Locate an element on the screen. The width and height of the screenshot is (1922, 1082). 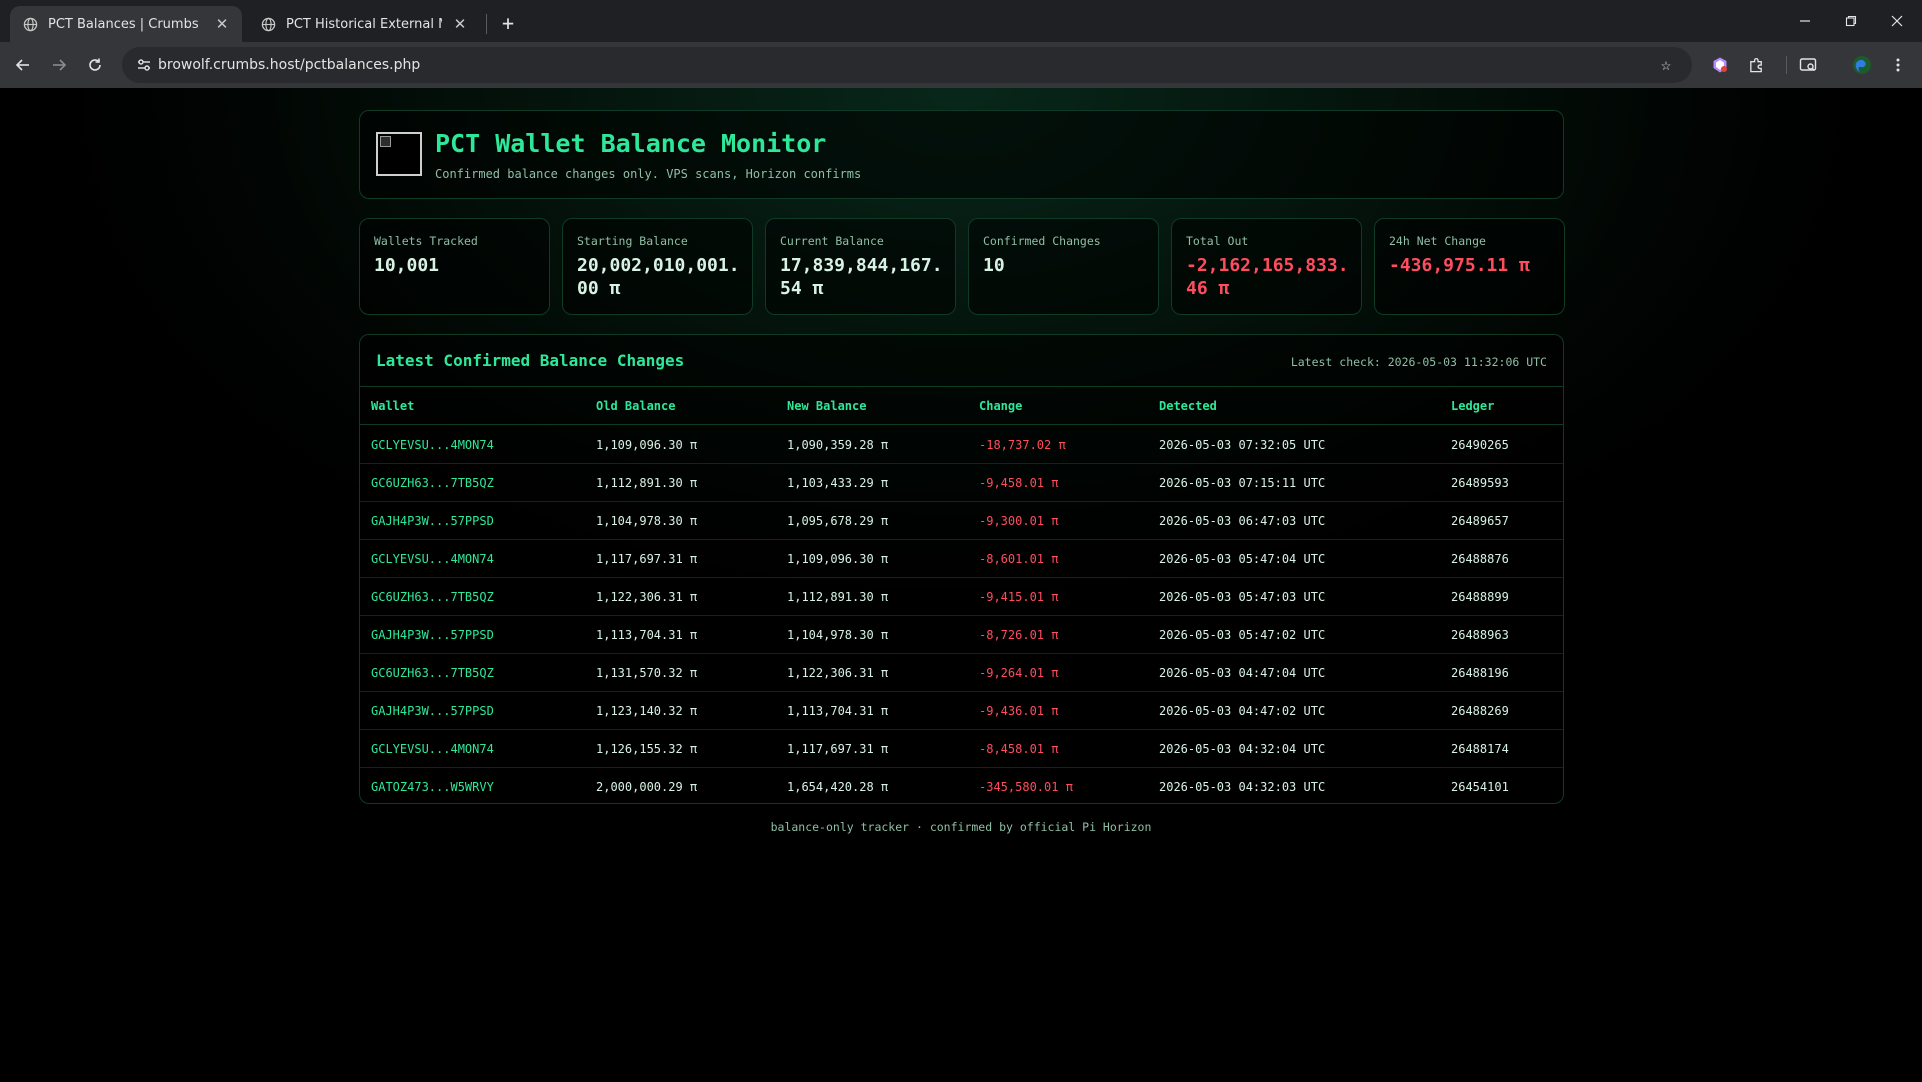
stat-label: Starting Balance is located at coordinates (632, 241).